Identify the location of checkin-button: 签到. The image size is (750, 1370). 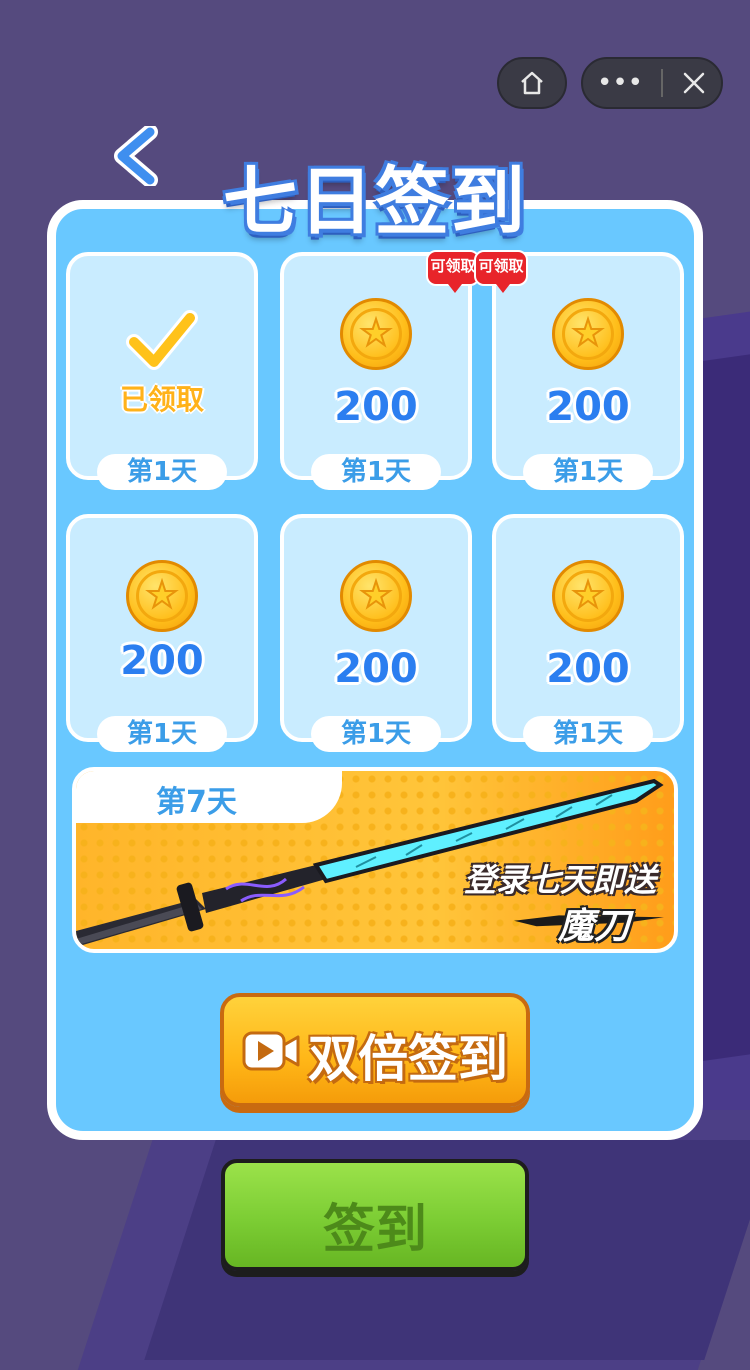
(375, 1215).